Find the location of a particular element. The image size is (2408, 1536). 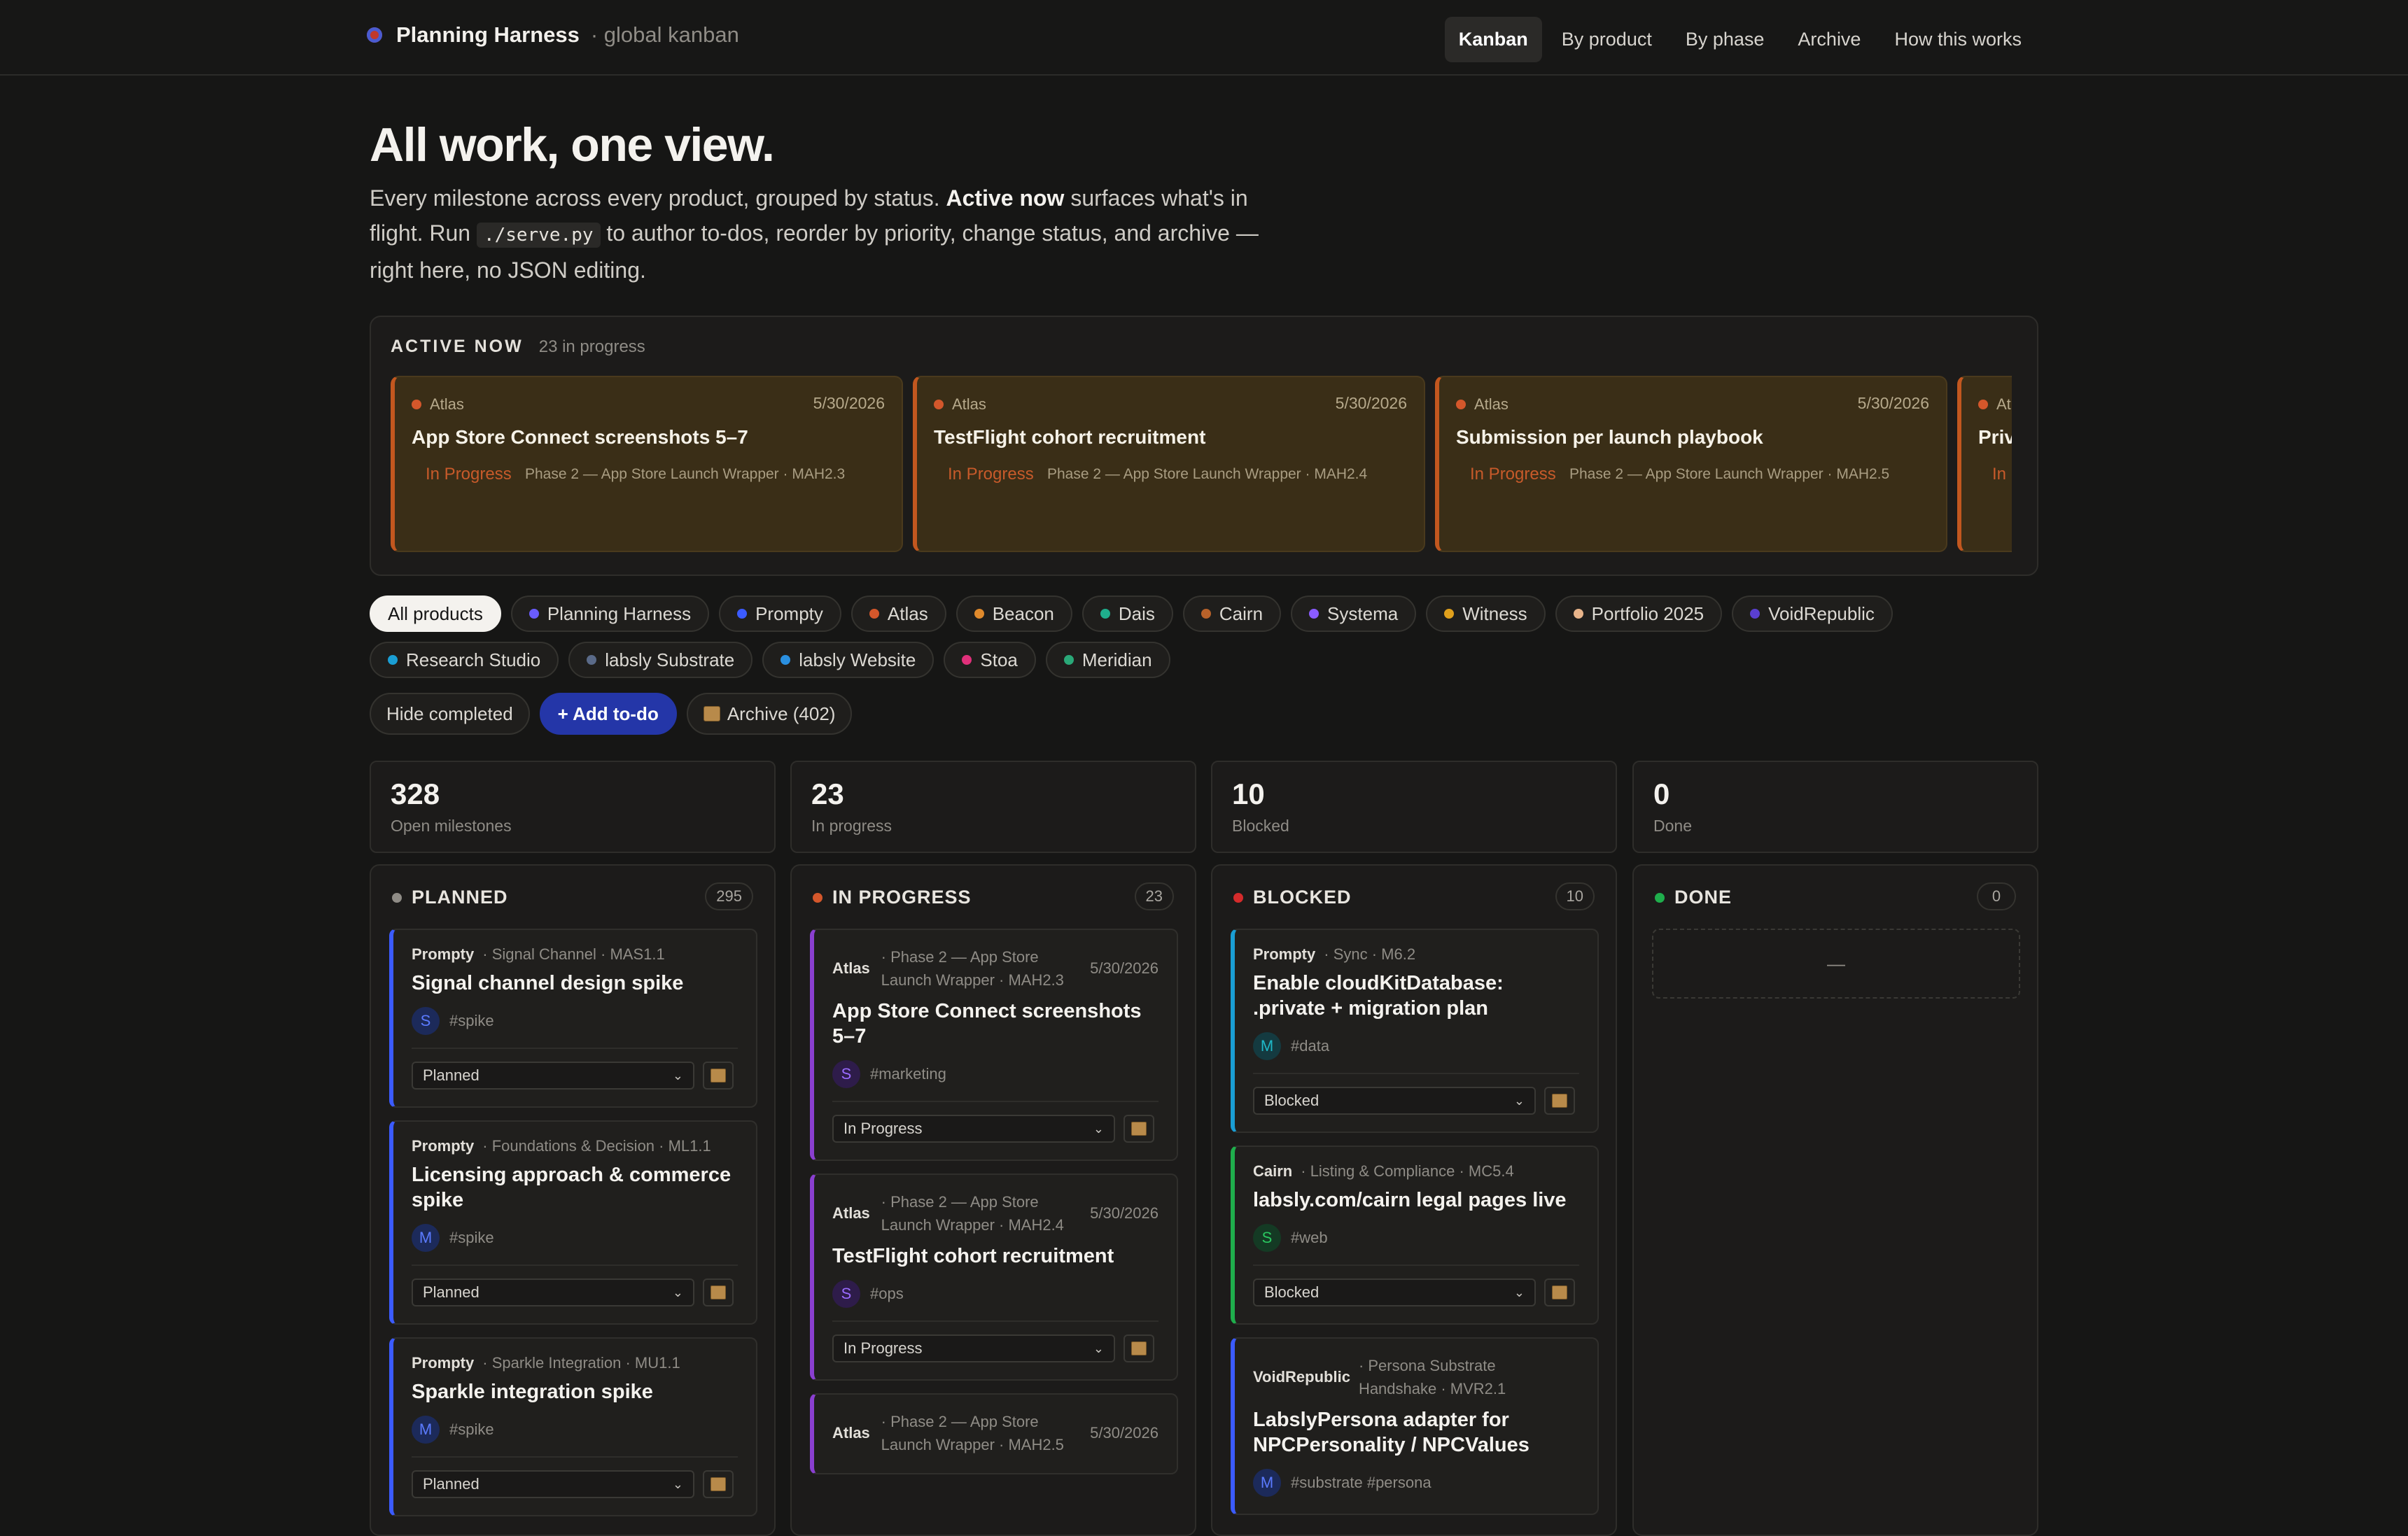

brand-logo-icon is located at coordinates (374, 35).